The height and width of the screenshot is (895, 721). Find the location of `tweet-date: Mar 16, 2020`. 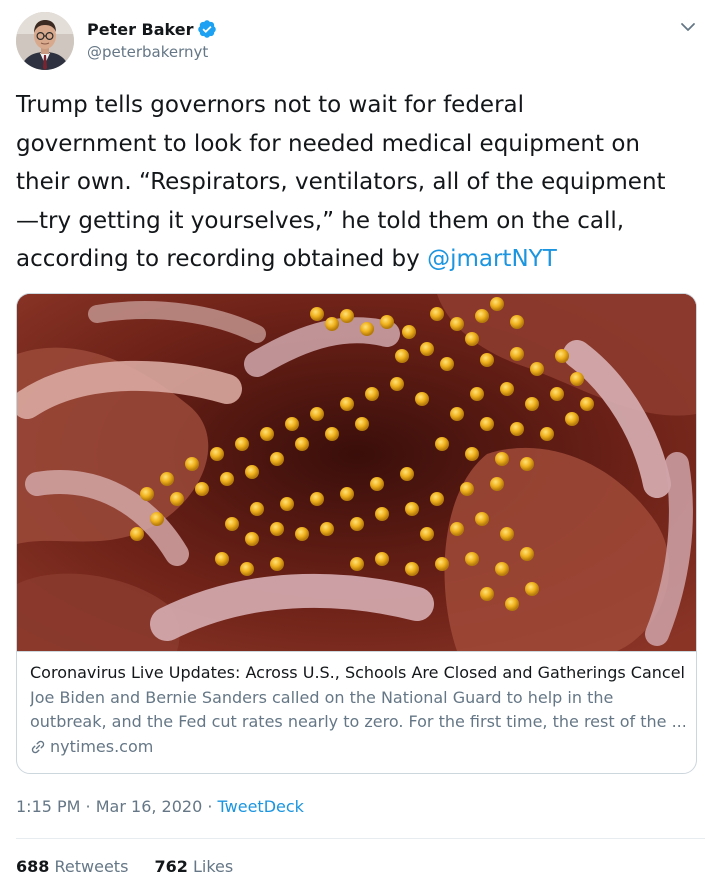

tweet-date: Mar 16, 2020 is located at coordinates (149, 806).